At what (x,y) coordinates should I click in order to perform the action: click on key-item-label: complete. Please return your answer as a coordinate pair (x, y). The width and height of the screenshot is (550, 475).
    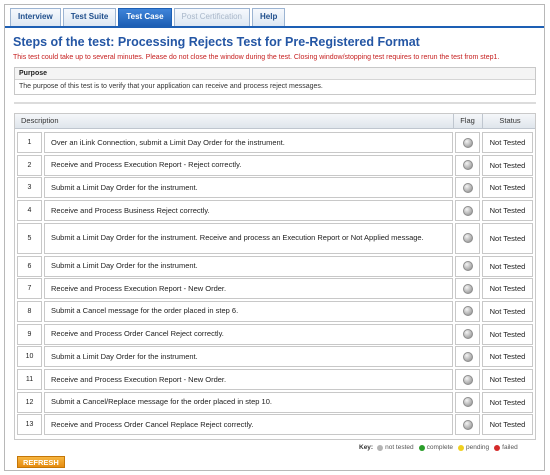
    Looking at the image, I should click on (440, 447).